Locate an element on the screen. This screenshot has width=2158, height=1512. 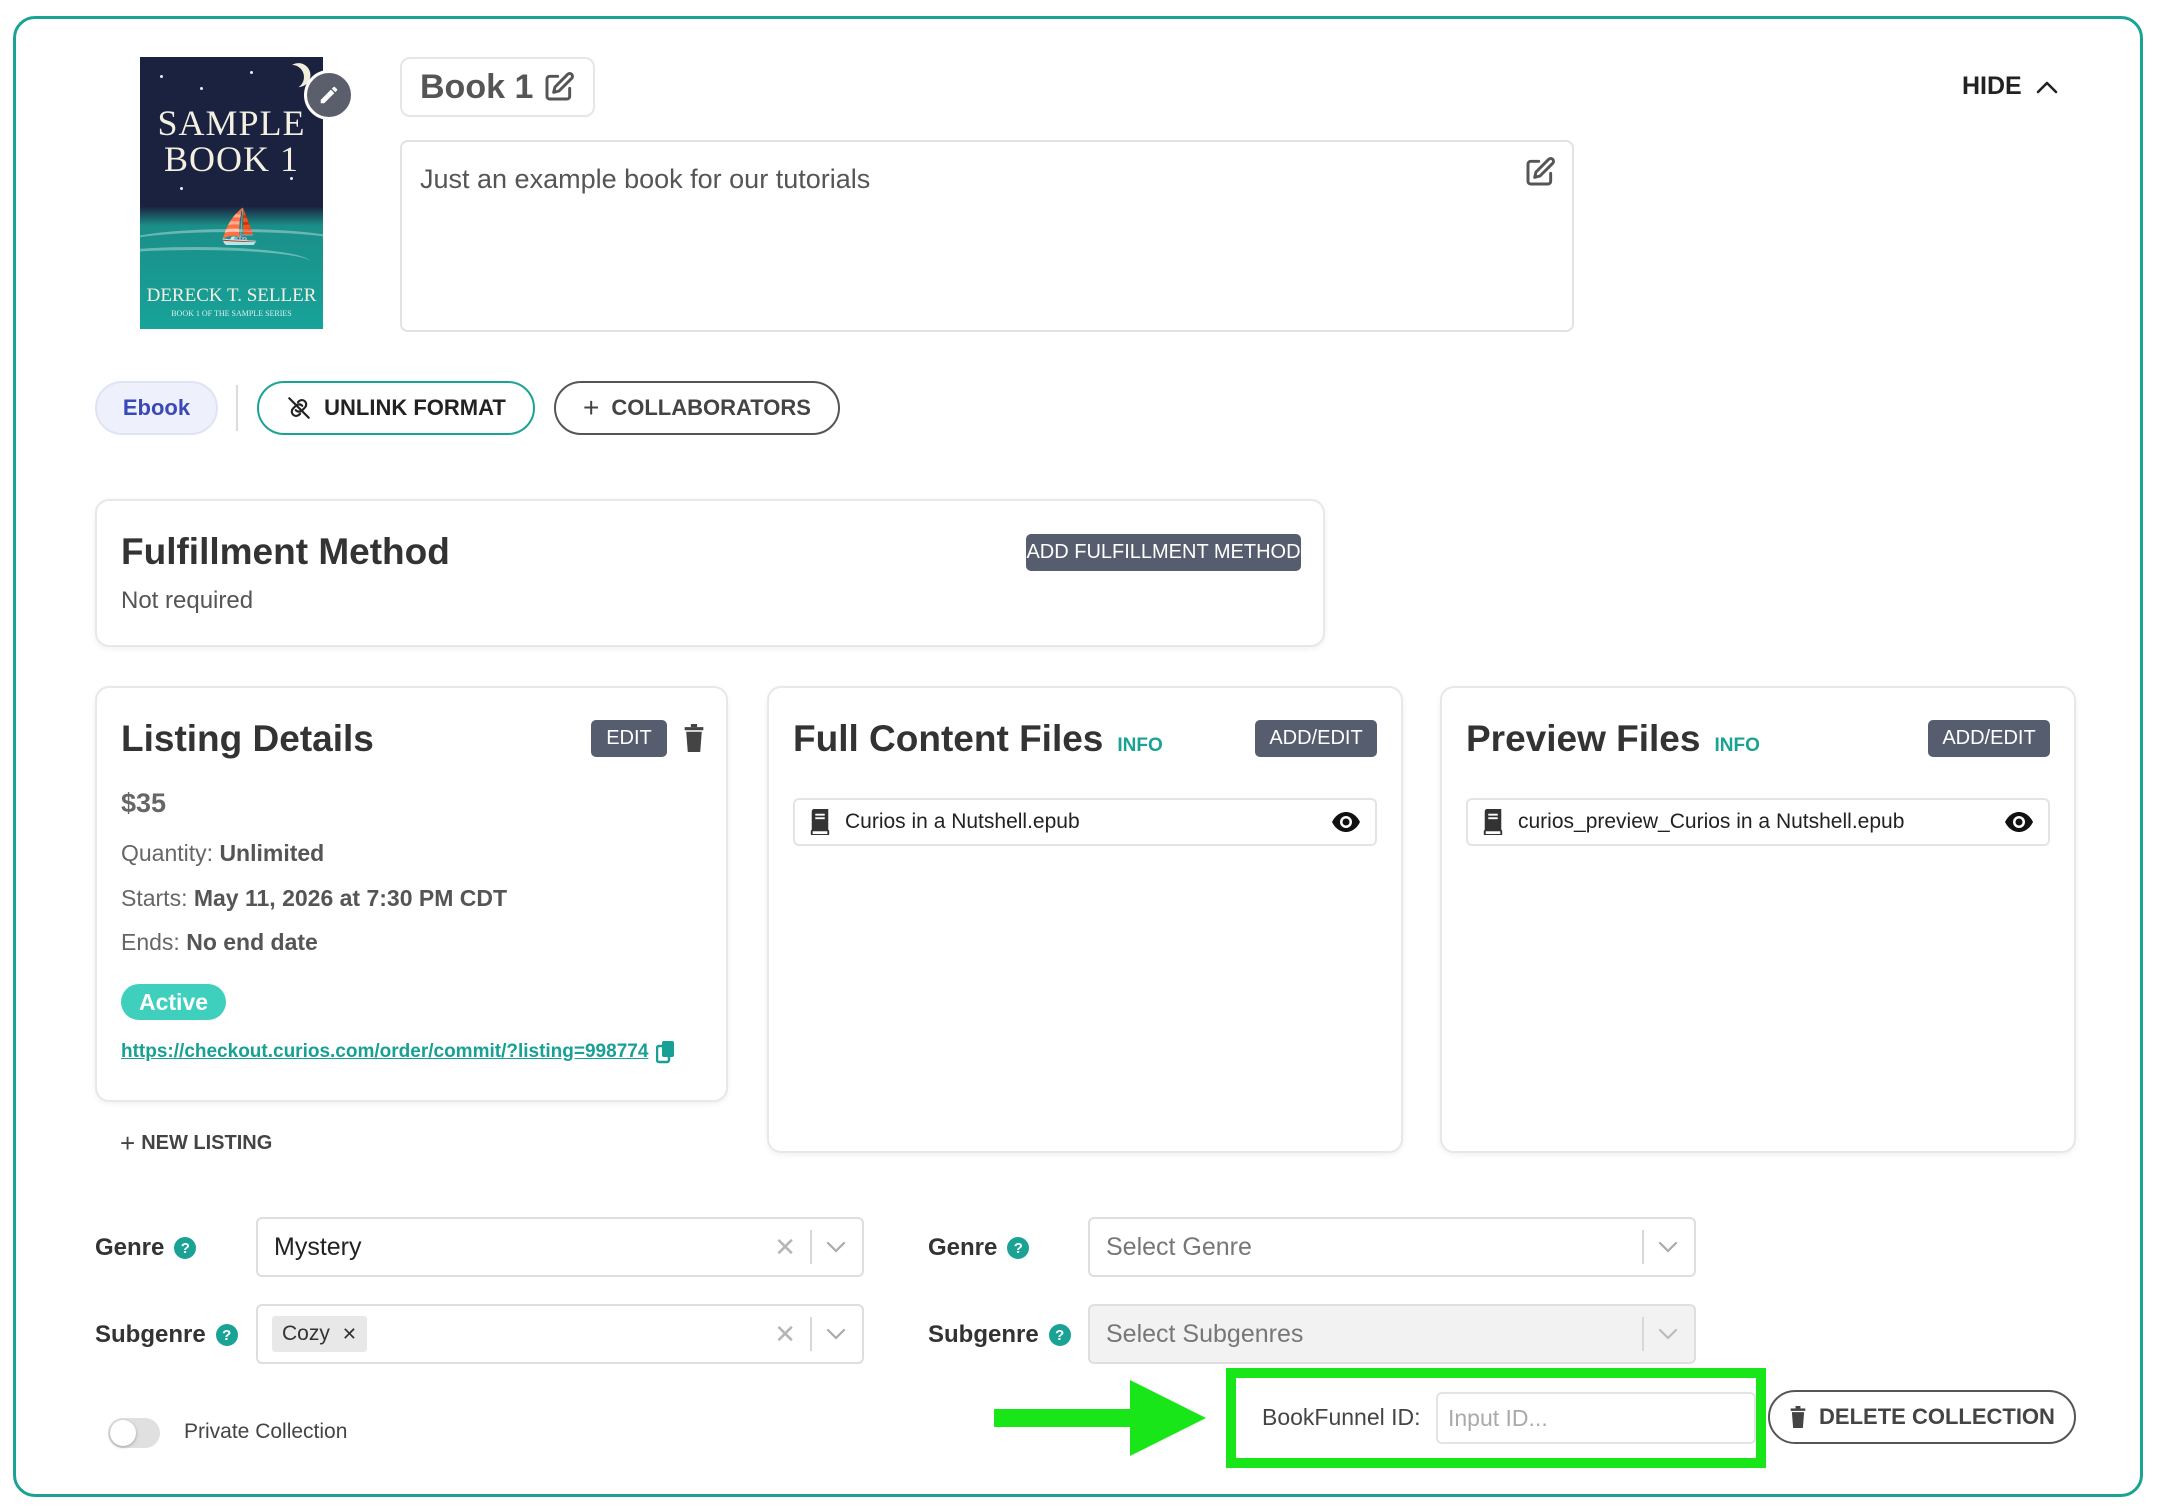
collaborators-label: COLLABORATORS is located at coordinates (711, 407).